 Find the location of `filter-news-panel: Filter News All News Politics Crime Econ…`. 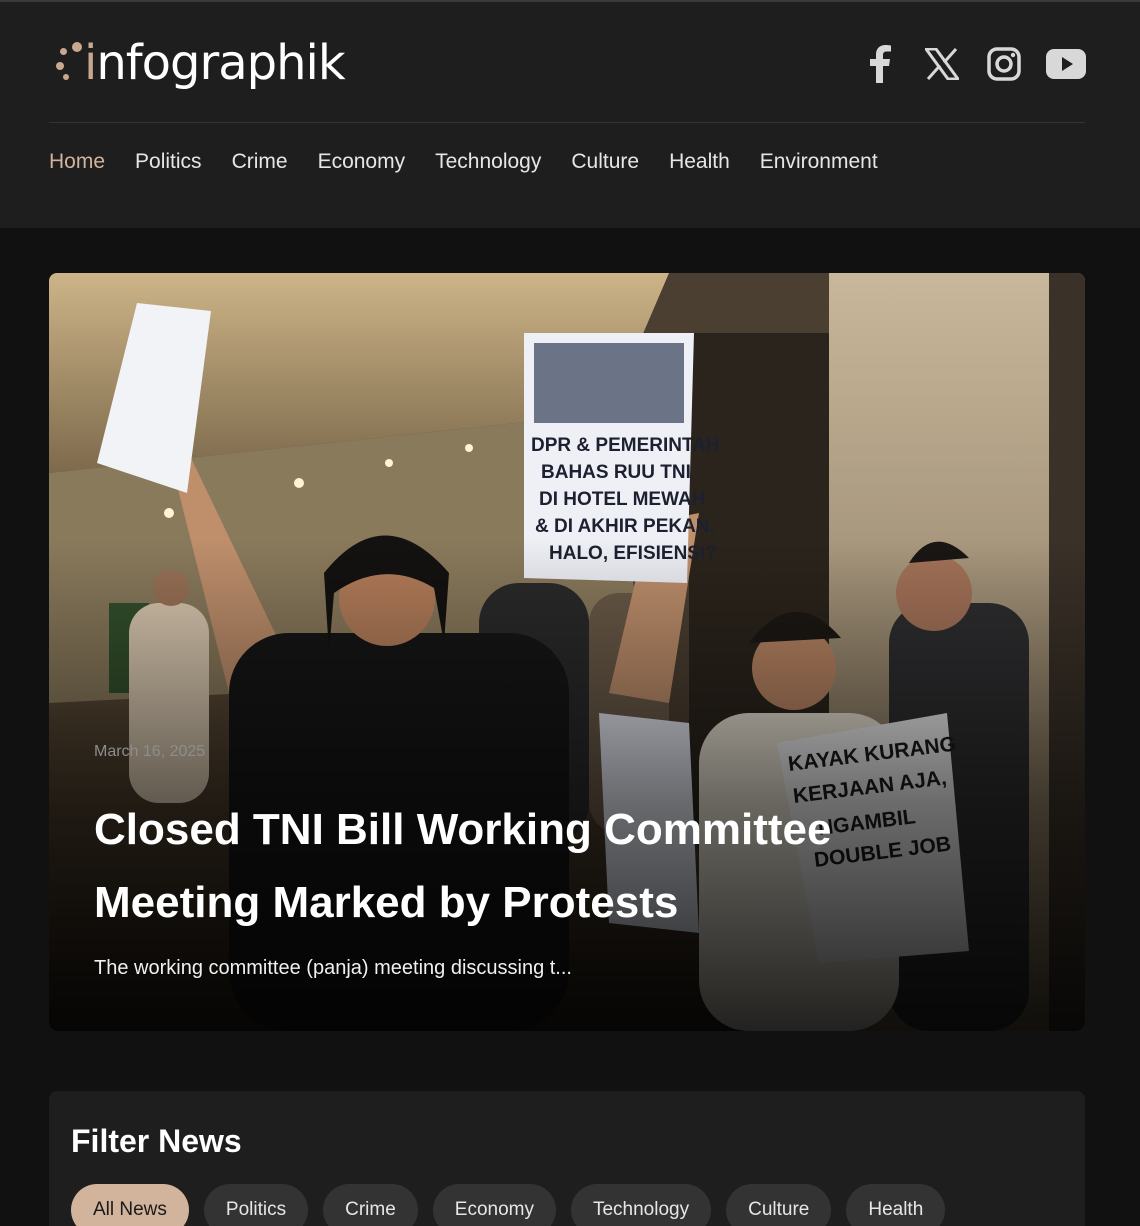

filter-news-panel: Filter News All News Politics Crime Econ… is located at coordinates (567, 1158).